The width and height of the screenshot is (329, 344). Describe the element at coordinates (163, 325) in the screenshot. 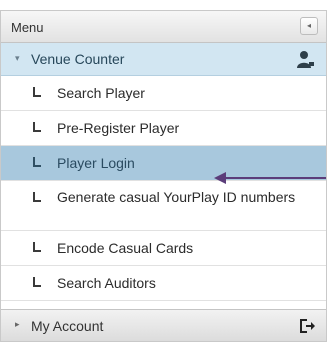

I see `menu-group-my-account: ▸ My Account` at that location.